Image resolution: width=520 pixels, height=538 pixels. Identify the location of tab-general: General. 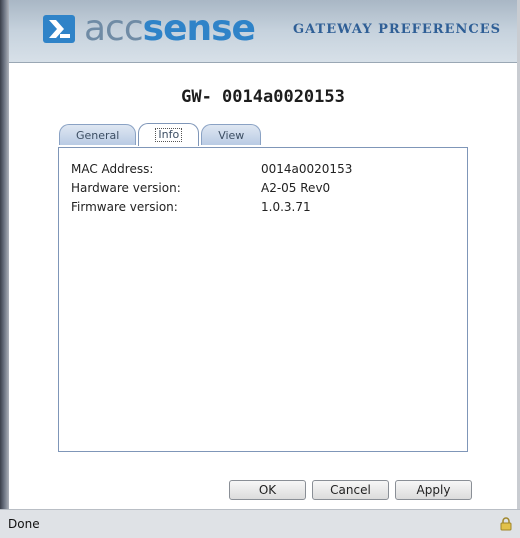
(98, 134).